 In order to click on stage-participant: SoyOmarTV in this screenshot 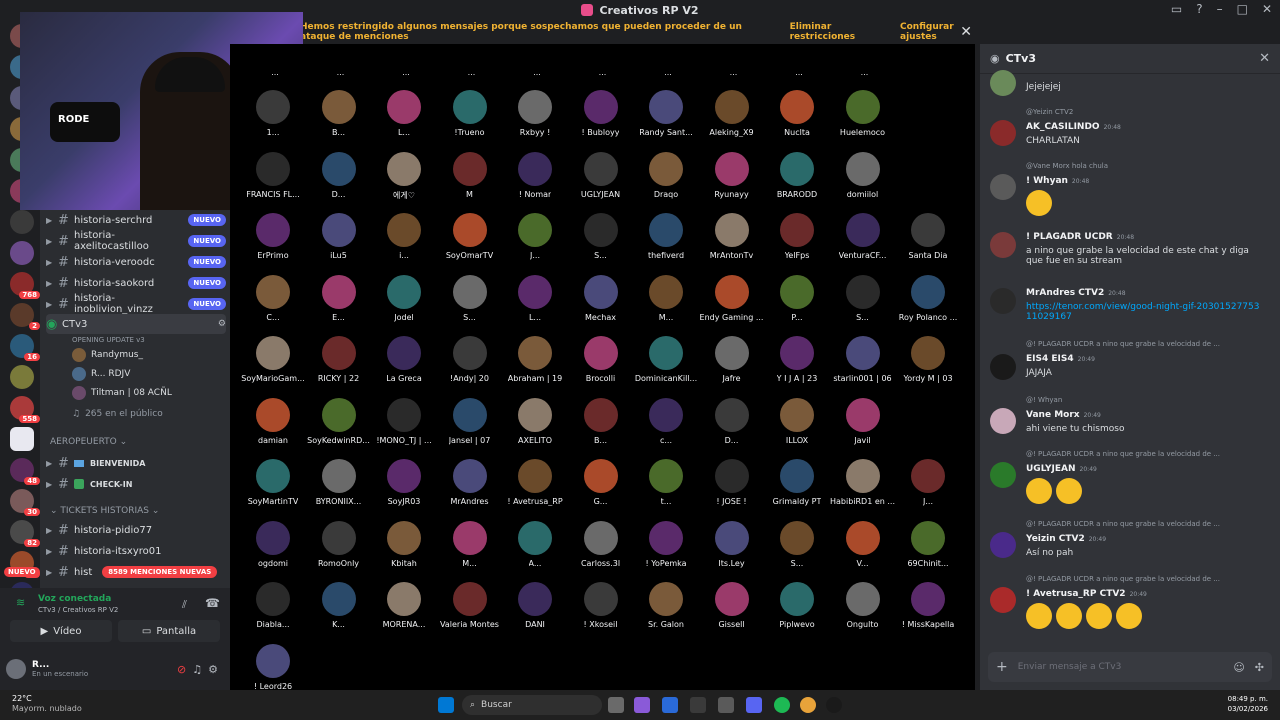, I will do `click(470, 241)`.